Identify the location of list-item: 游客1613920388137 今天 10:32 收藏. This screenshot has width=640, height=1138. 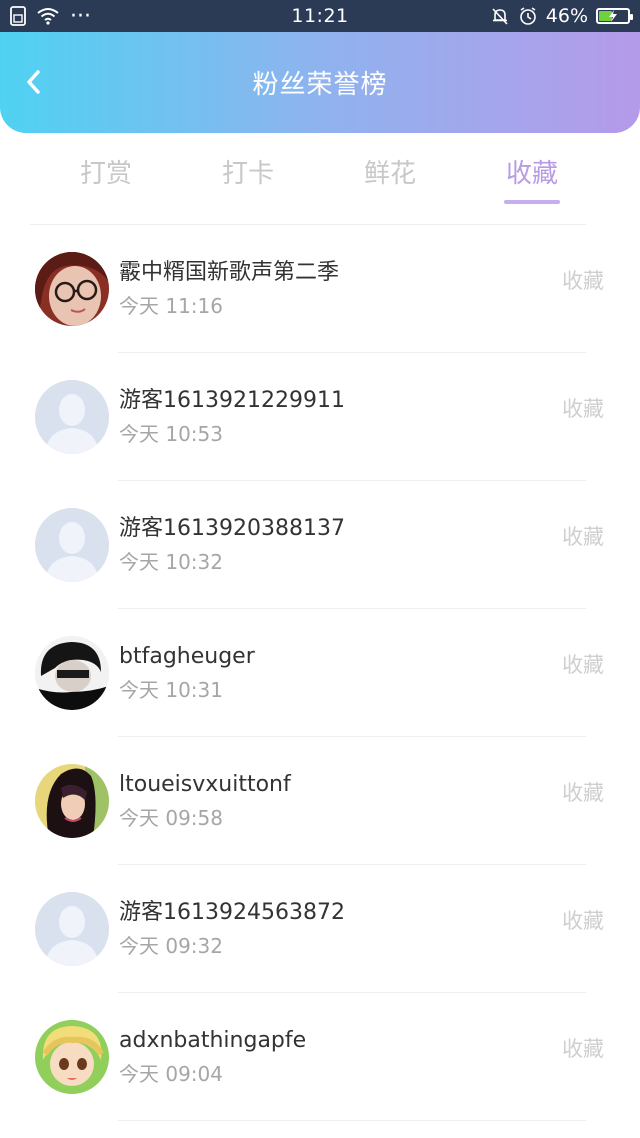
(320, 545).